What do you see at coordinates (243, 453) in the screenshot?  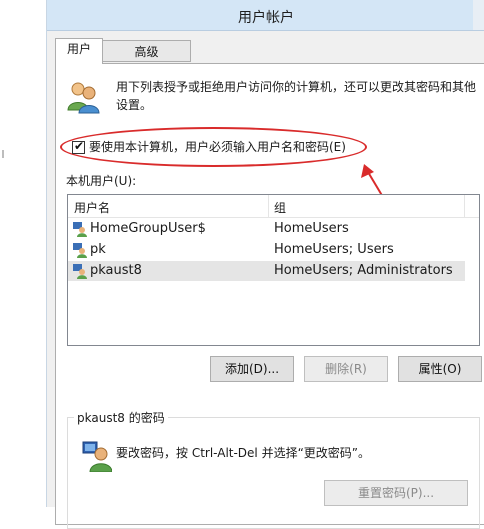 I see `password-instruction: 要改密码，按 Ctrl-Alt-Del 并选择“更改密码”。` at bounding box center [243, 453].